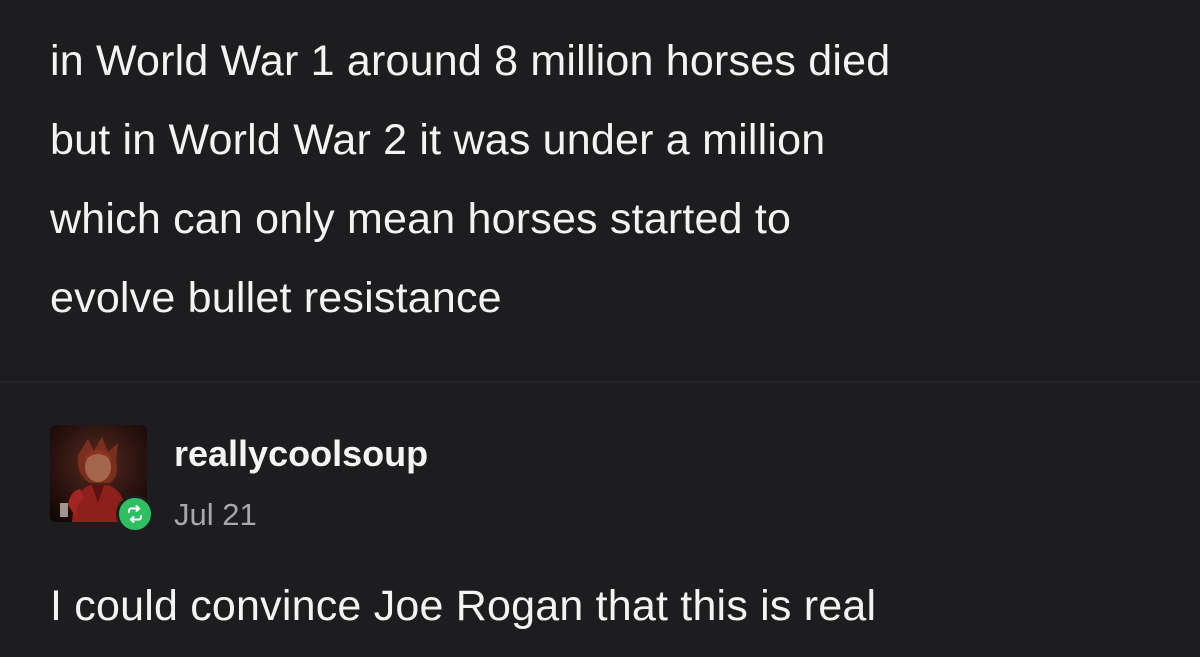 The image size is (1200, 657). I want to click on reblog-badge, so click(135, 514).